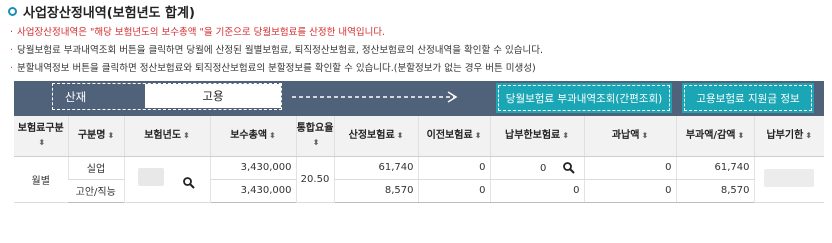 The image size is (832, 243). I want to click on arrow-right-icon, so click(375, 97).